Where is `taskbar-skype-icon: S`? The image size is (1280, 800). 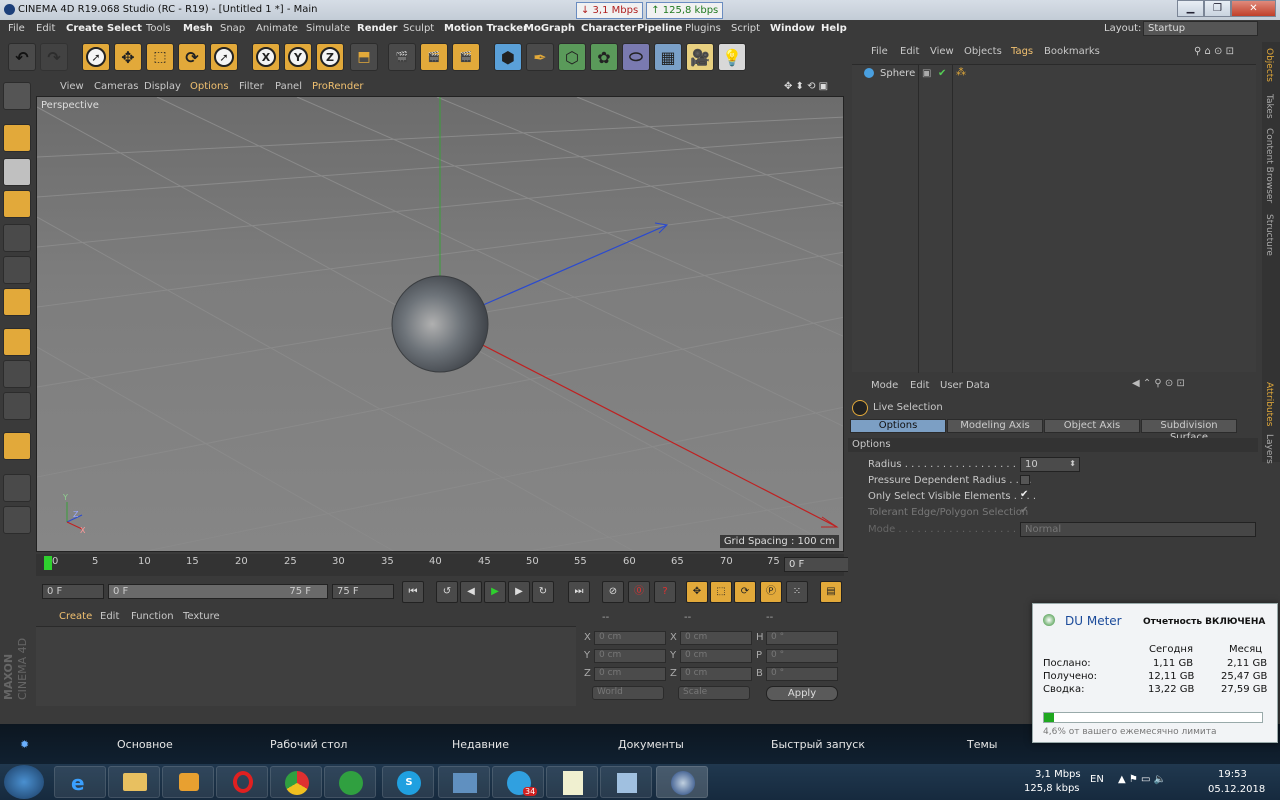 taskbar-skype-icon: S is located at coordinates (408, 782).